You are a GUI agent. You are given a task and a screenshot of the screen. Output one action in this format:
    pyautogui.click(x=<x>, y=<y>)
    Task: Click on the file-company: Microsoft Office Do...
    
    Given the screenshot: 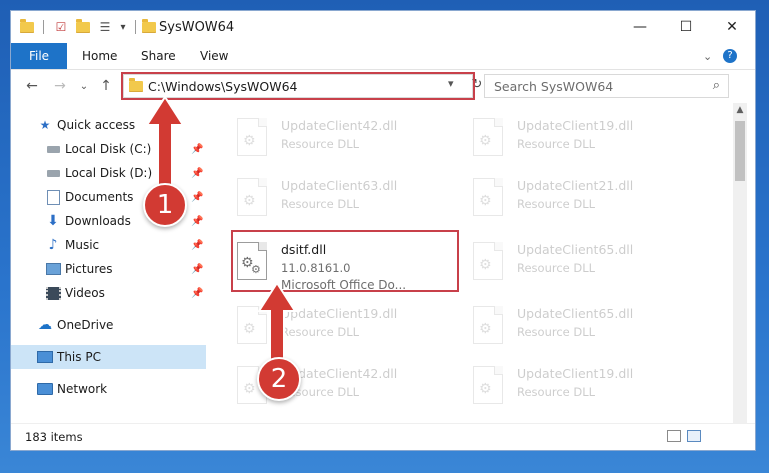 What is the action you would take?
    pyautogui.click(x=344, y=285)
    